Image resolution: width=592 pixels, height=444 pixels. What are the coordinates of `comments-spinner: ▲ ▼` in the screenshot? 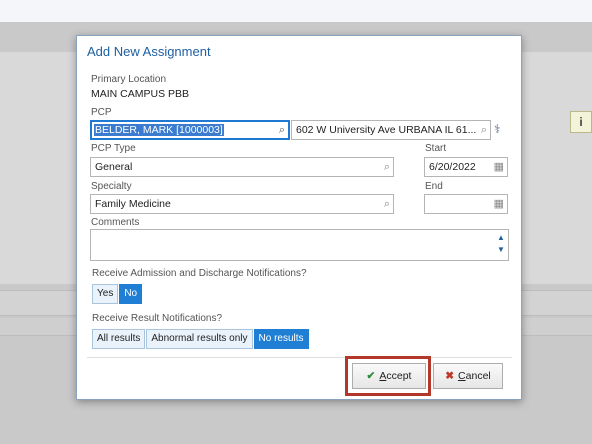 It's located at (501, 244).